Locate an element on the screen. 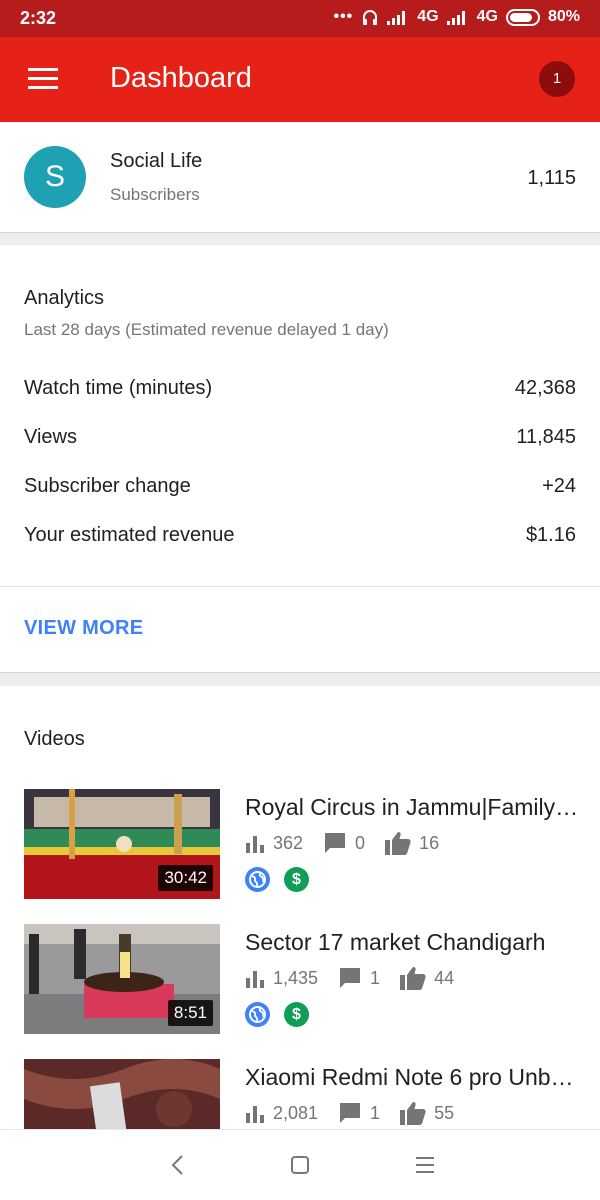  view-more-button: VIEW MORE is located at coordinates (83, 628).